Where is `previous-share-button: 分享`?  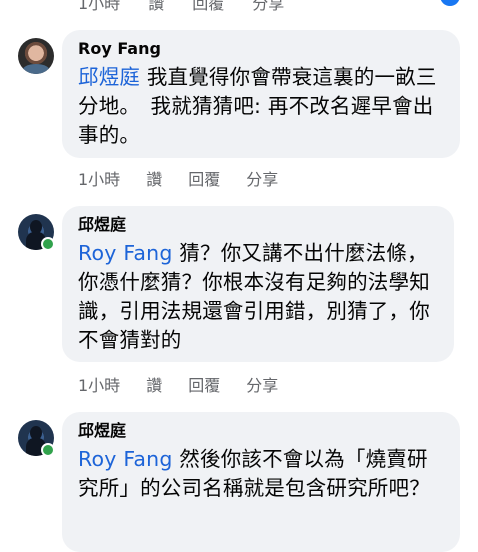 previous-share-button: 分享 is located at coordinates (268, 6).